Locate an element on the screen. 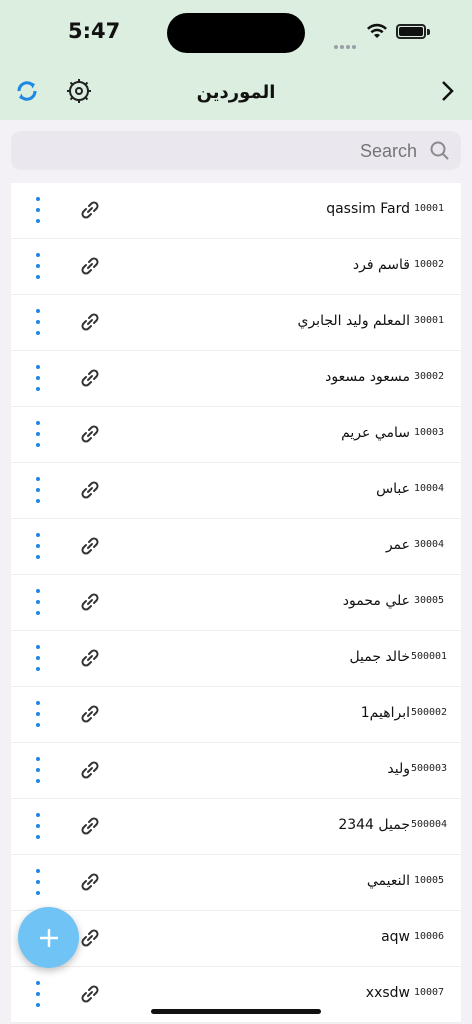  chevron-right-icon is located at coordinates (448, 91).